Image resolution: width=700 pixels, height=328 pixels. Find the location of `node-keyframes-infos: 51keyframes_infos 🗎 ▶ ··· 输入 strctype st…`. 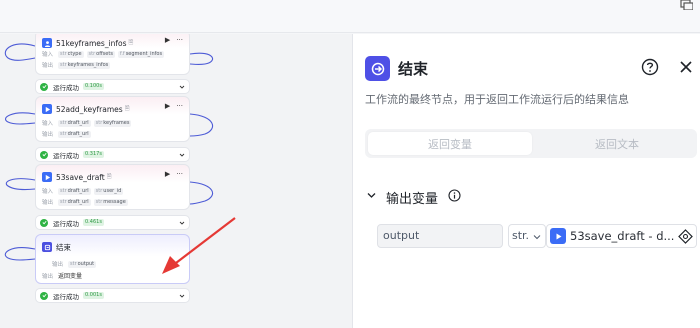

node-keyframes-infos: 51keyframes_infos 🗎 ▶ ··· 输入 strctype st… is located at coordinates (112, 54).